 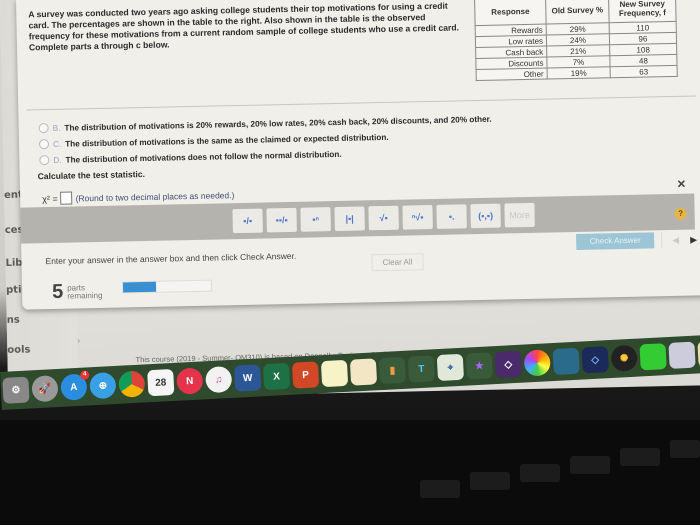 I want to click on check-answer-button: Check Answer, so click(x=615, y=241).